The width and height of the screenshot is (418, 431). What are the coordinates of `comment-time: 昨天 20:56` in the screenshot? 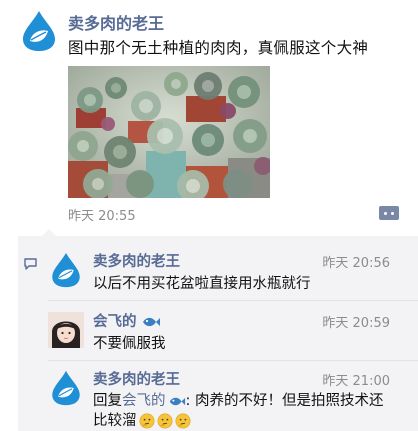 It's located at (356, 263).